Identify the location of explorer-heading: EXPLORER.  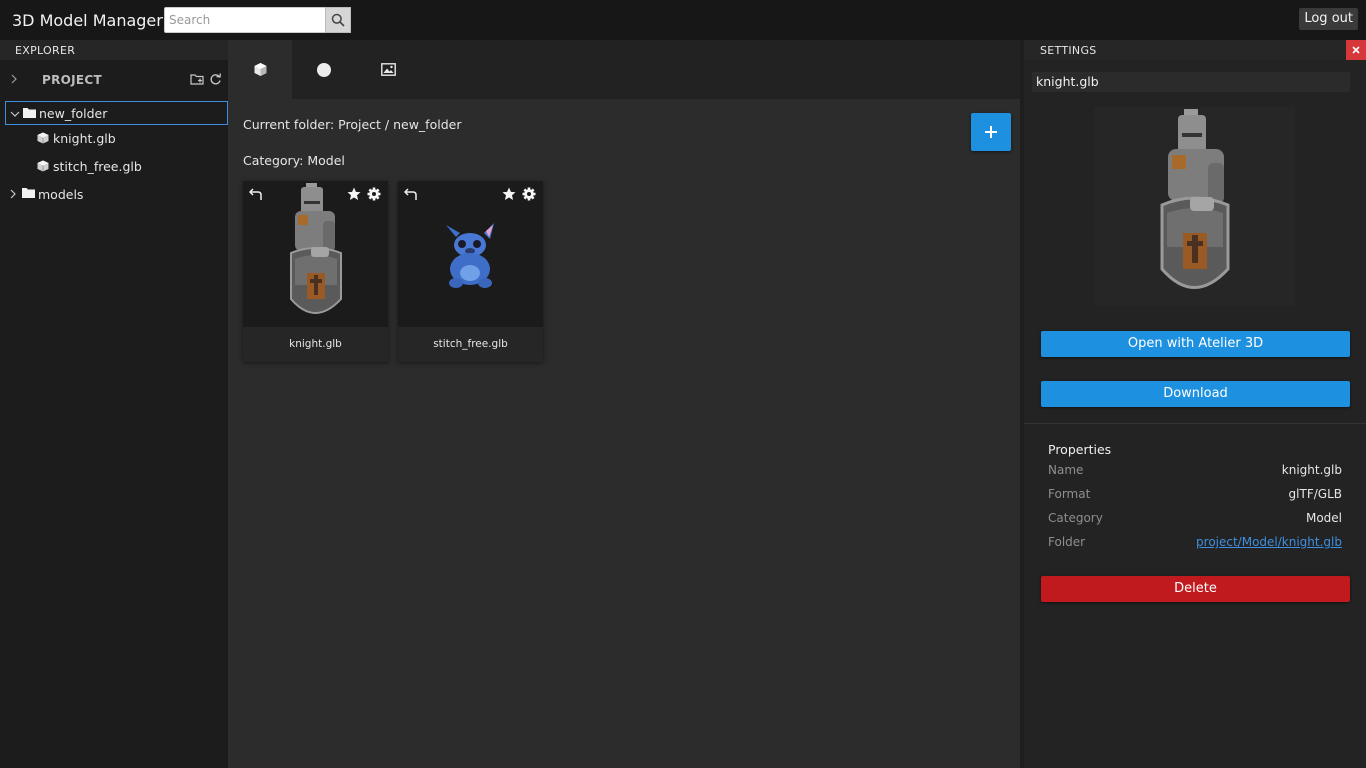
(114, 50).